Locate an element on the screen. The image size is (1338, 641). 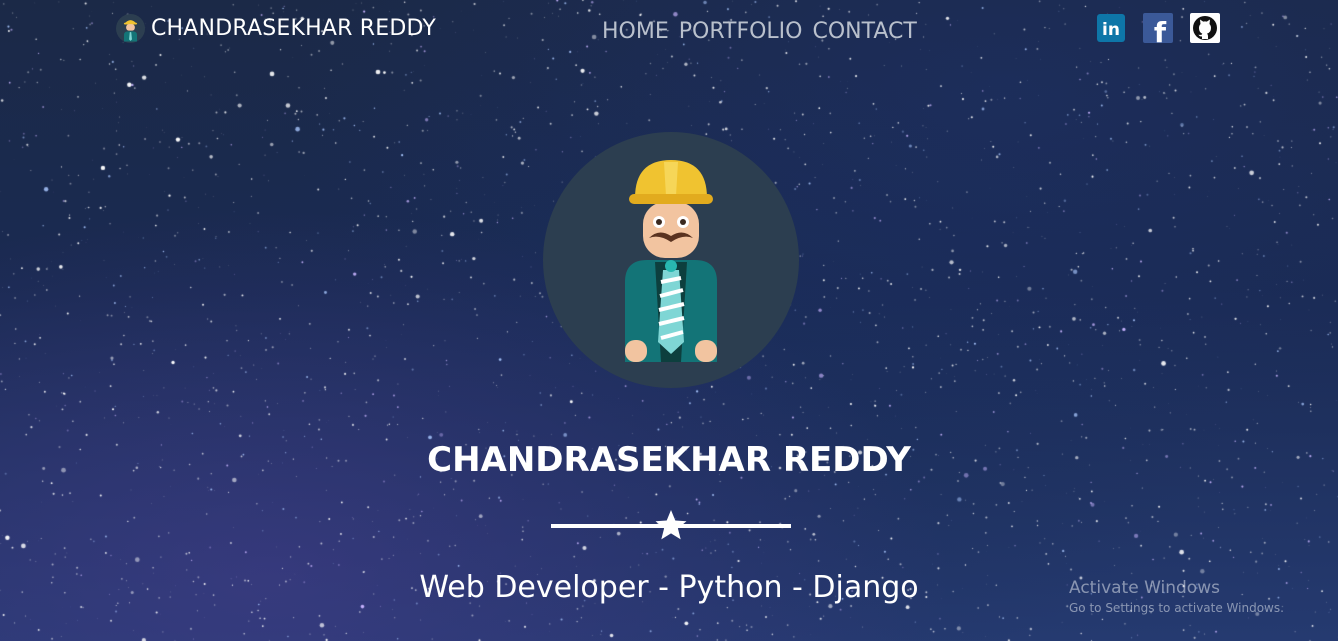
star-divider is located at coordinates (671, 525).